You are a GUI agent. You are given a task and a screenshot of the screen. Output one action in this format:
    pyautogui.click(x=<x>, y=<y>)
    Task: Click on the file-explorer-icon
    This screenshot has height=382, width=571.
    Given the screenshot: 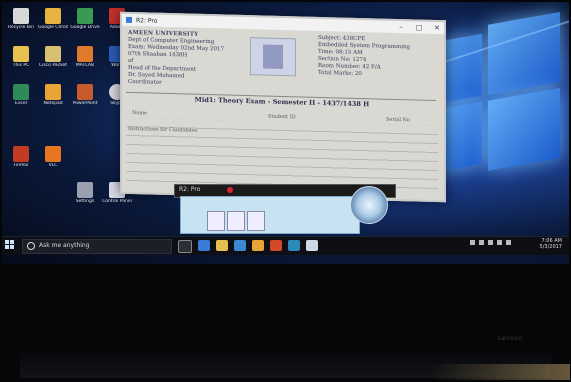 What is the action you would take?
    pyautogui.click(x=222, y=245)
    